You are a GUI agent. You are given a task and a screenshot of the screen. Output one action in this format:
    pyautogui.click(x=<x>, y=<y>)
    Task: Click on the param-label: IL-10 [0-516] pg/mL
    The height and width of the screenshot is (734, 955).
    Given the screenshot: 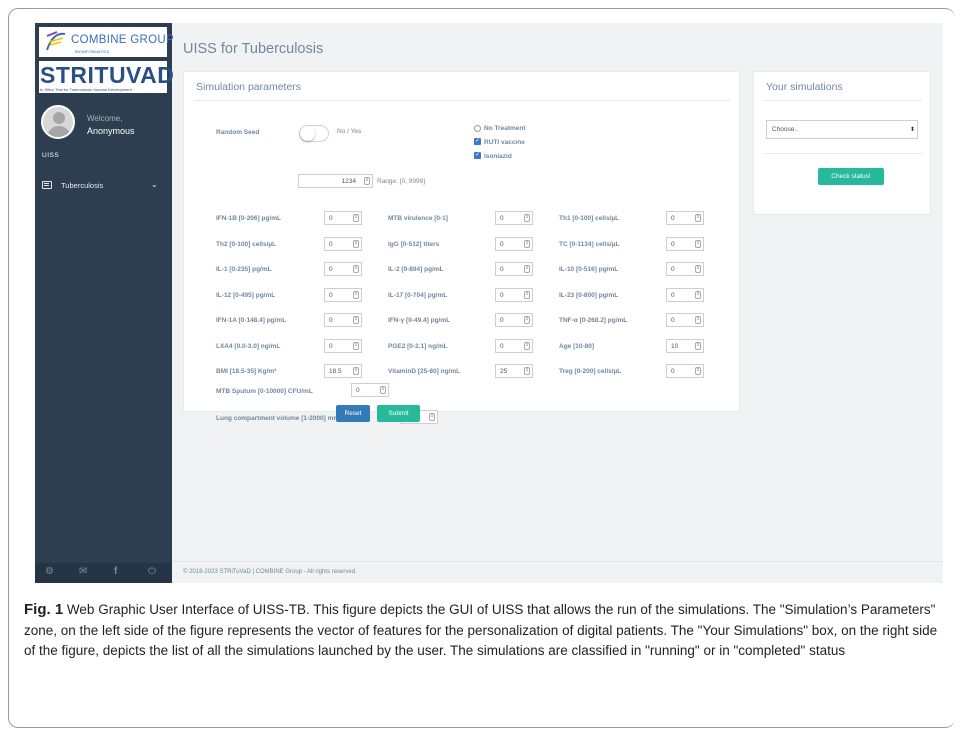 What is the action you would take?
    pyautogui.click(x=589, y=269)
    